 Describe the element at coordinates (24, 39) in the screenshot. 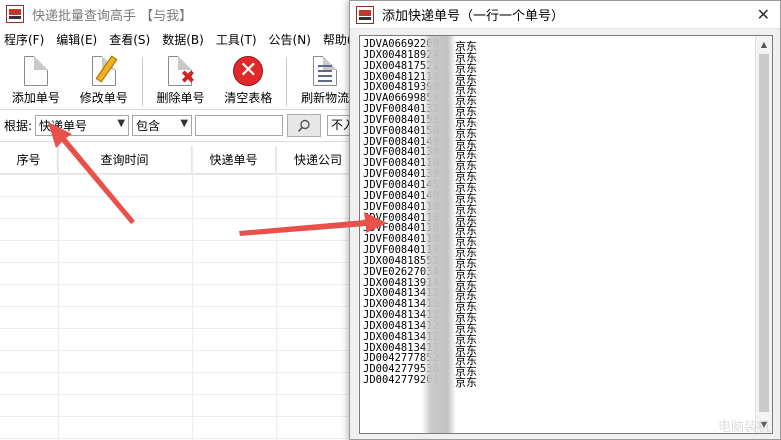

I see `menu-program: 程序(F)` at that location.